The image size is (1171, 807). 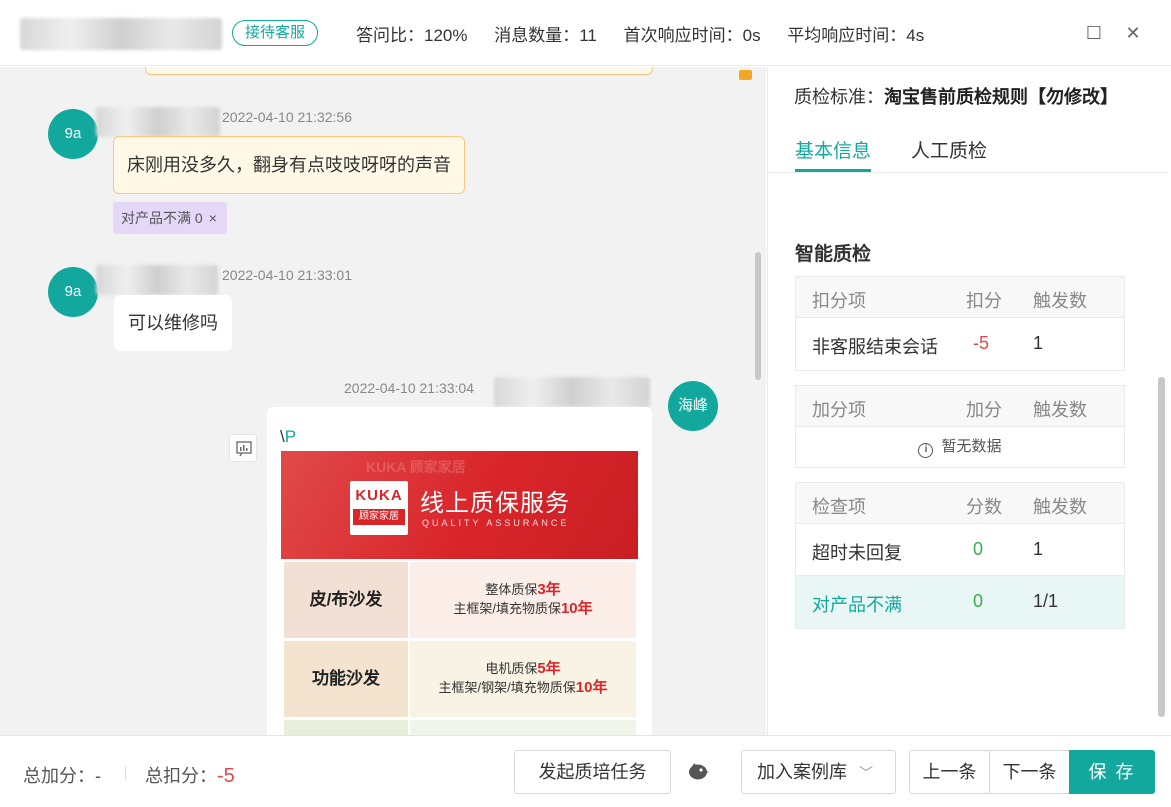 What do you see at coordinates (875, 347) in the screenshot?
I see `item-name: 非客服结束会话` at bounding box center [875, 347].